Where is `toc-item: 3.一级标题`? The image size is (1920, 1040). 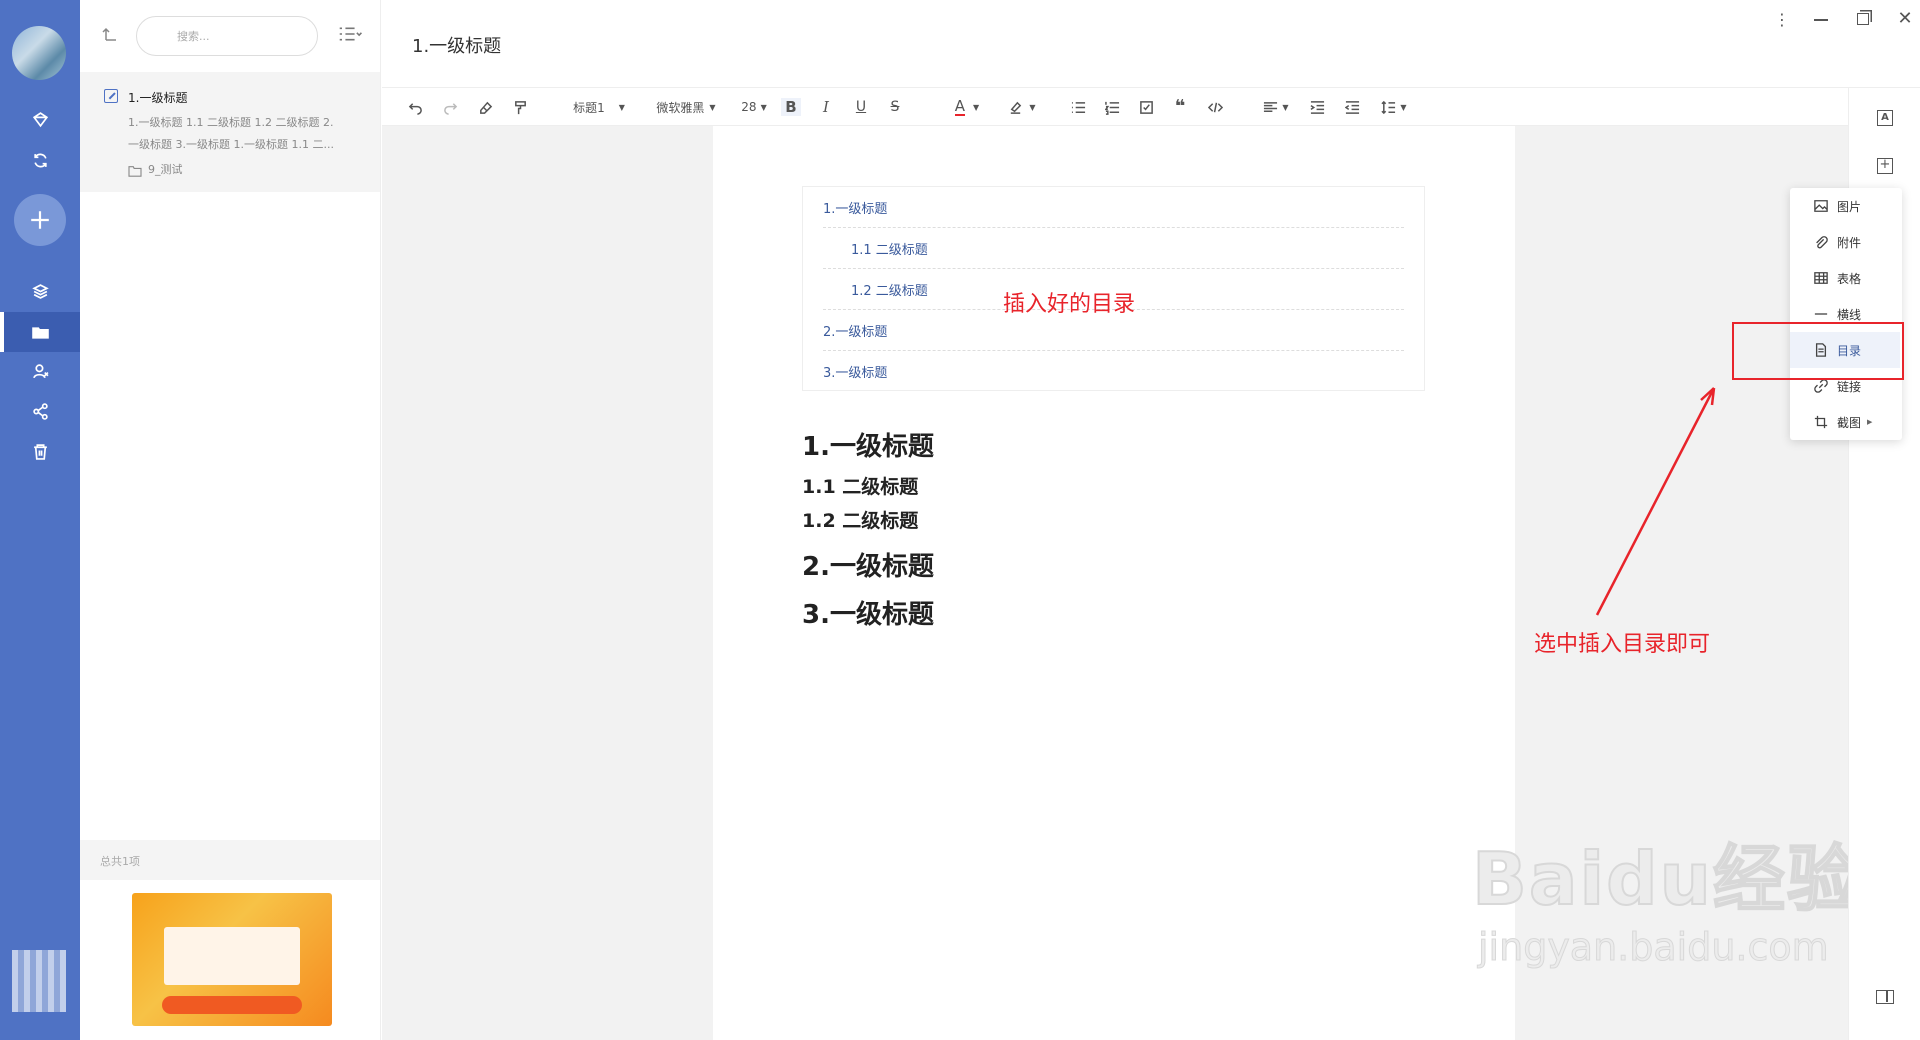 toc-item: 3.一级标题 is located at coordinates (1113, 371).